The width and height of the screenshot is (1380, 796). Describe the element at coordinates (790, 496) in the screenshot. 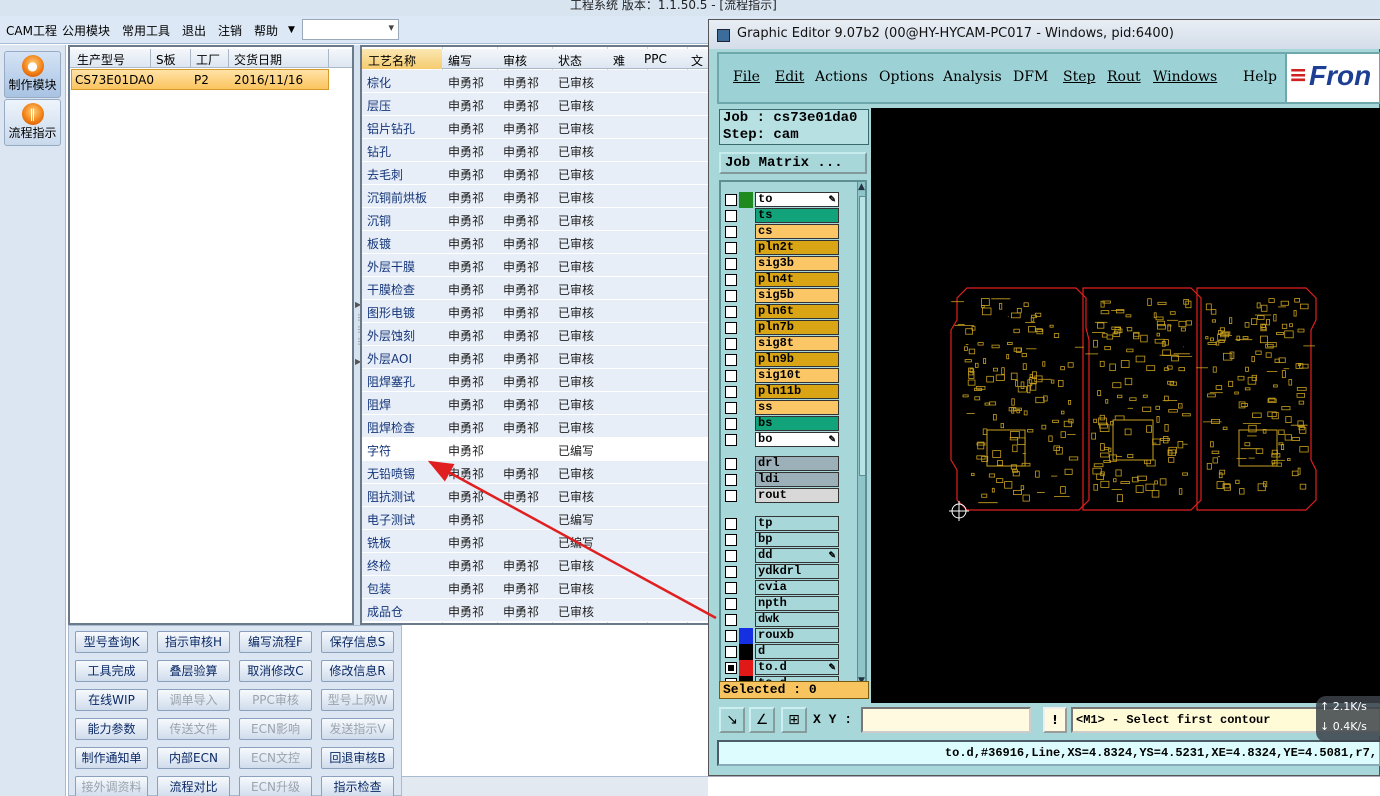

I see `layer-row: rout` at that location.